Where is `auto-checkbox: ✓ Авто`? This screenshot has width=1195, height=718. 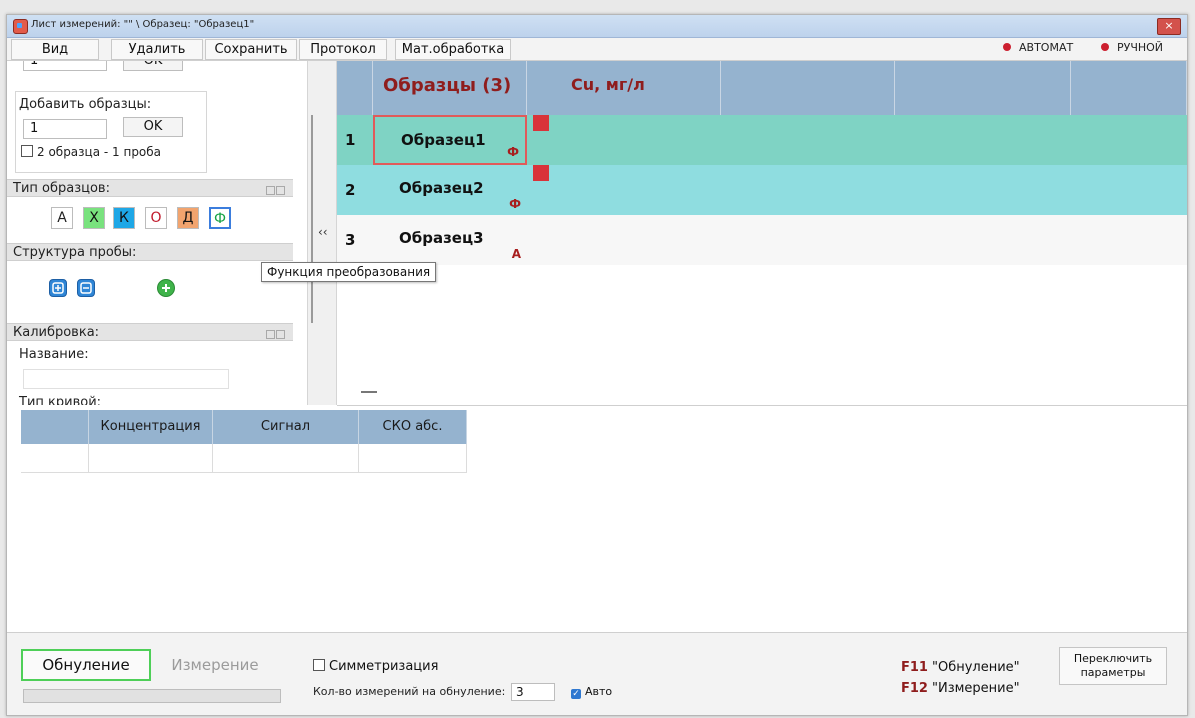 auto-checkbox: ✓ Авто is located at coordinates (591, 692).